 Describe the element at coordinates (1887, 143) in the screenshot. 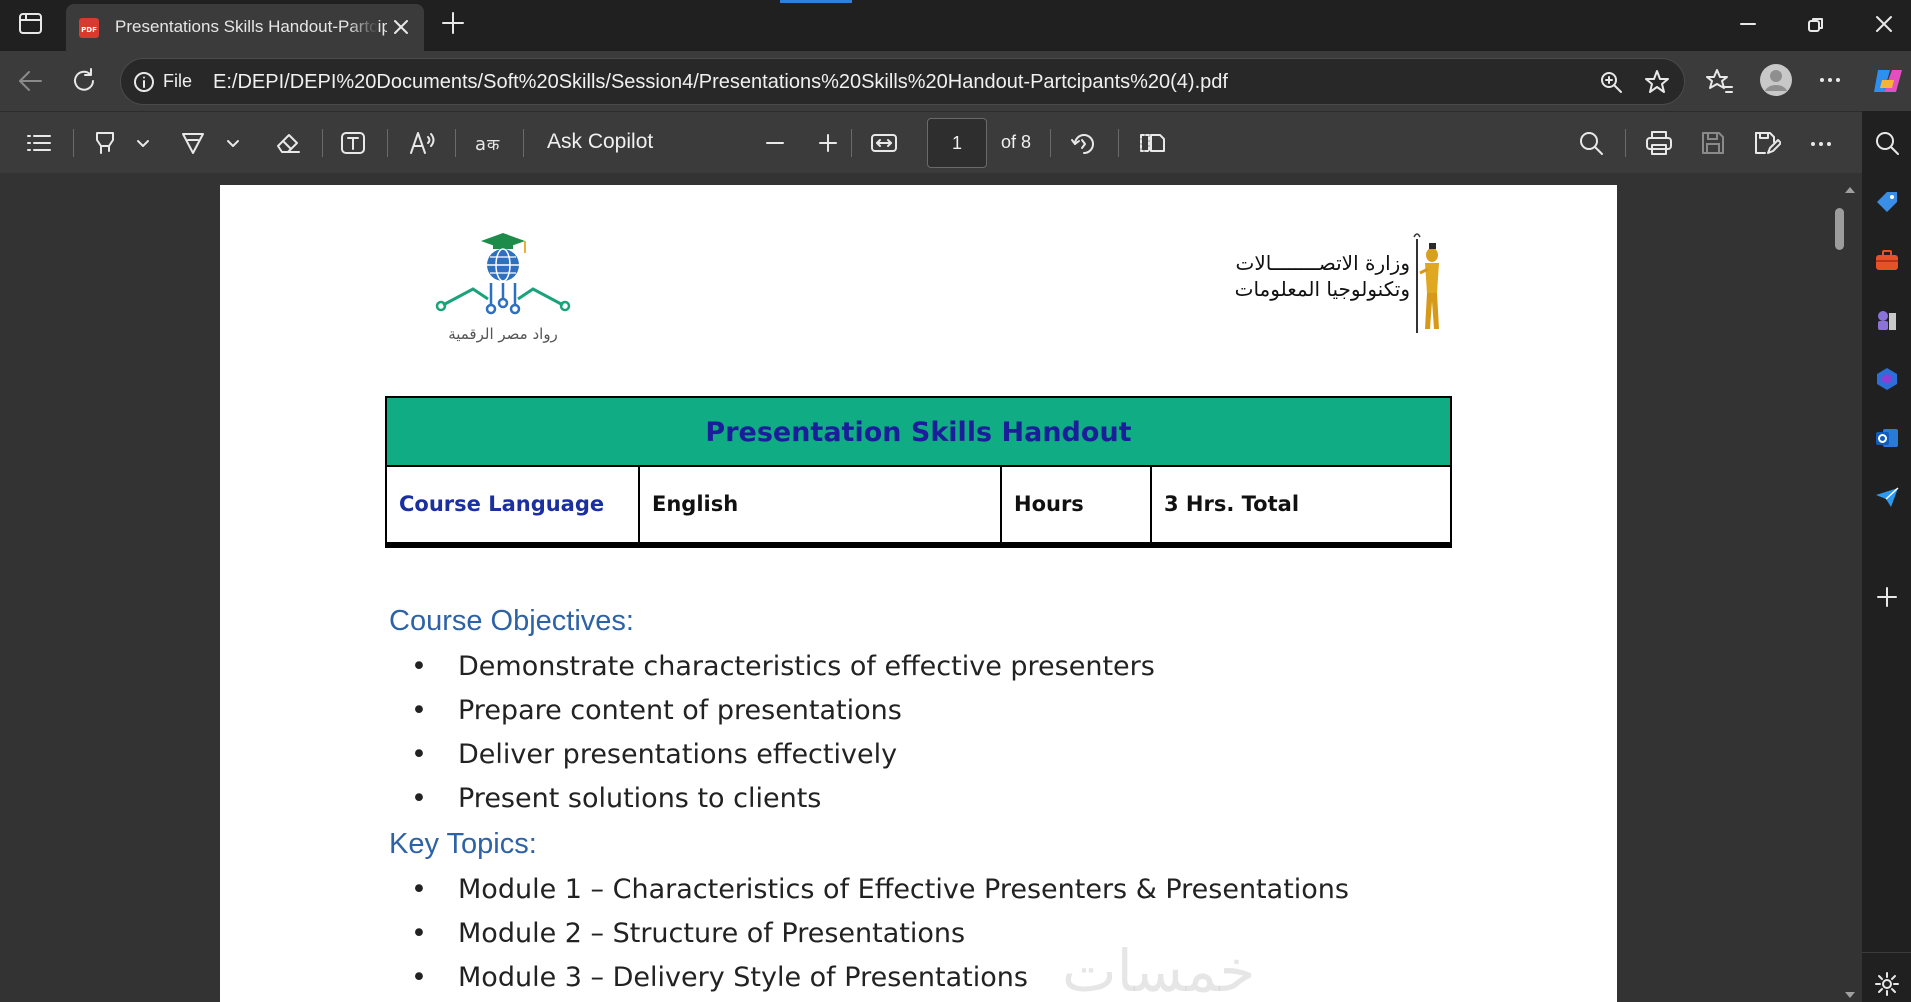

I see `sidebar-search-icon` at that location.